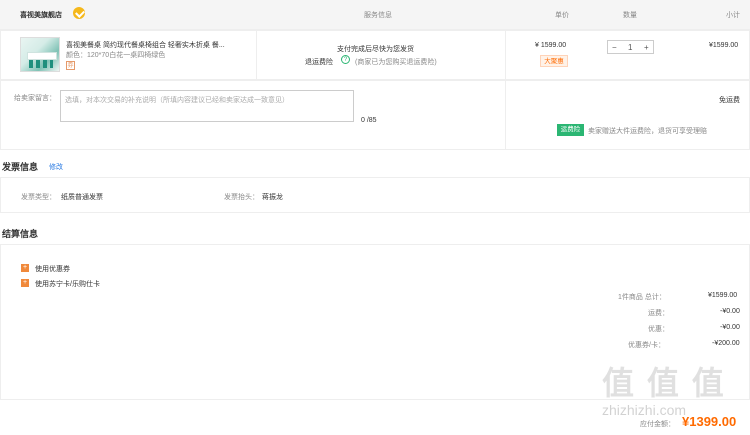 The height and width of the screenshot is (435, 750). I want to click on shipping-insurance-text: 卖家赠送大件运费险，退货可享受理赔, so click(647, 131).